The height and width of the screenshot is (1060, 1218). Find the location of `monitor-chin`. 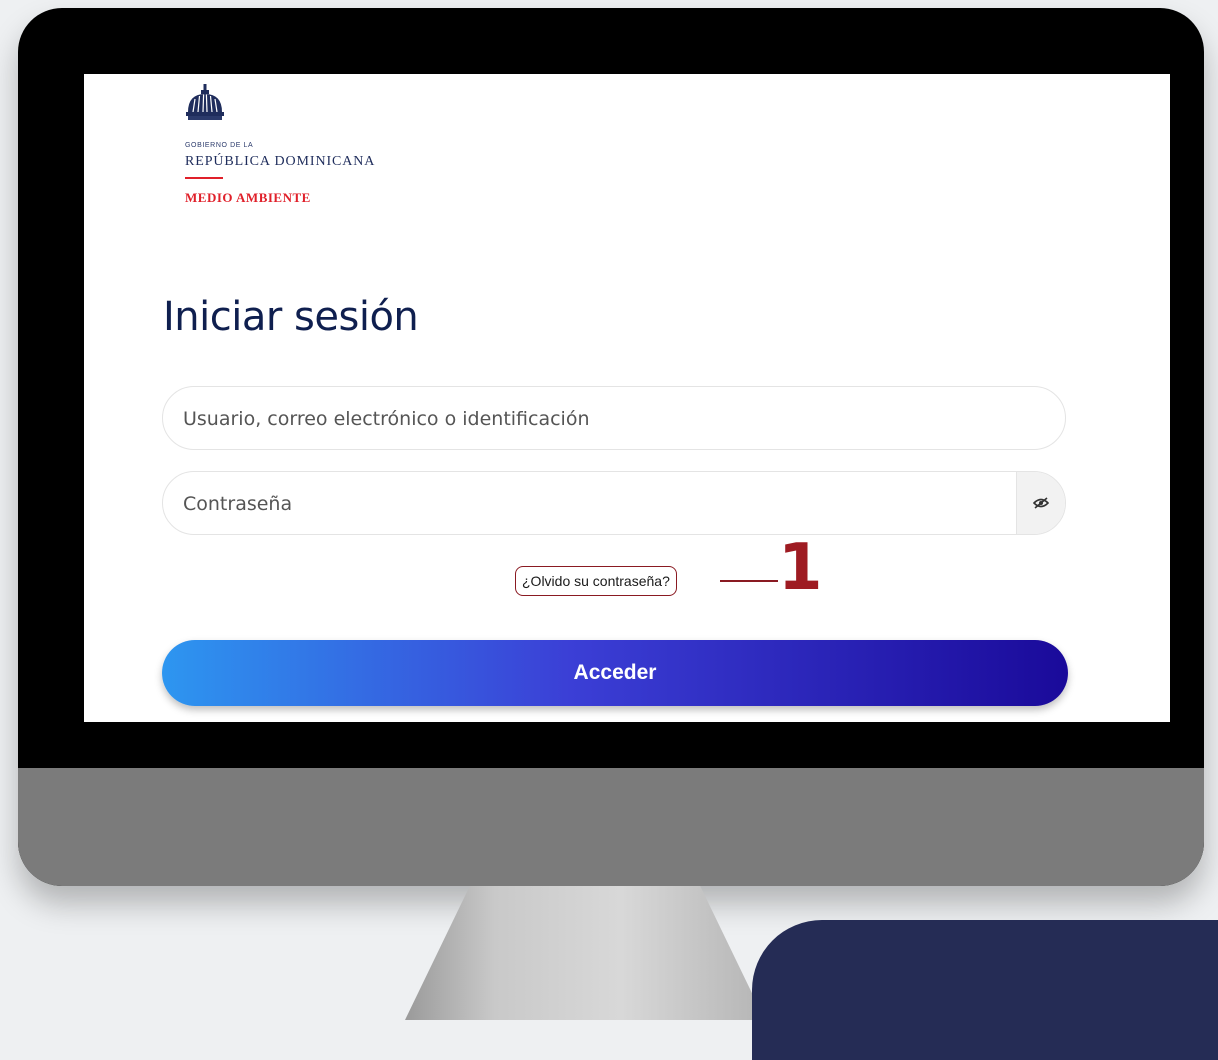

monitor-chin is located at coordinates (611, 827).